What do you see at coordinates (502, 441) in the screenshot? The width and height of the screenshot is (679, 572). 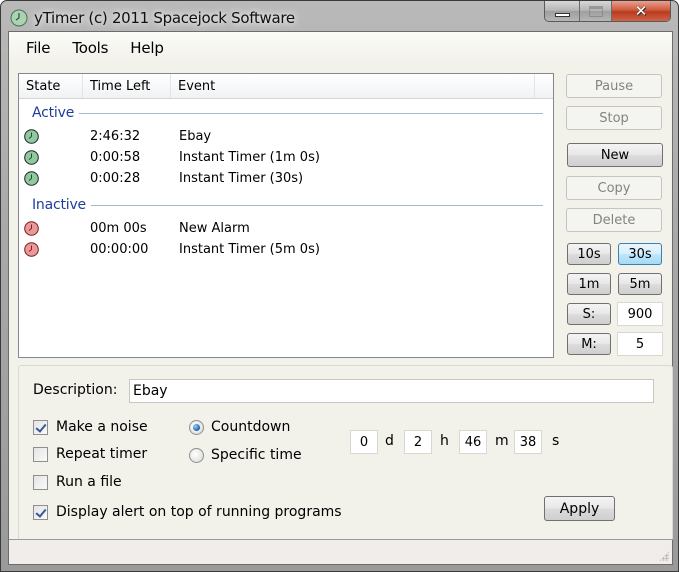 I see `minutes-unit: m` at bounding box center [502, 441].